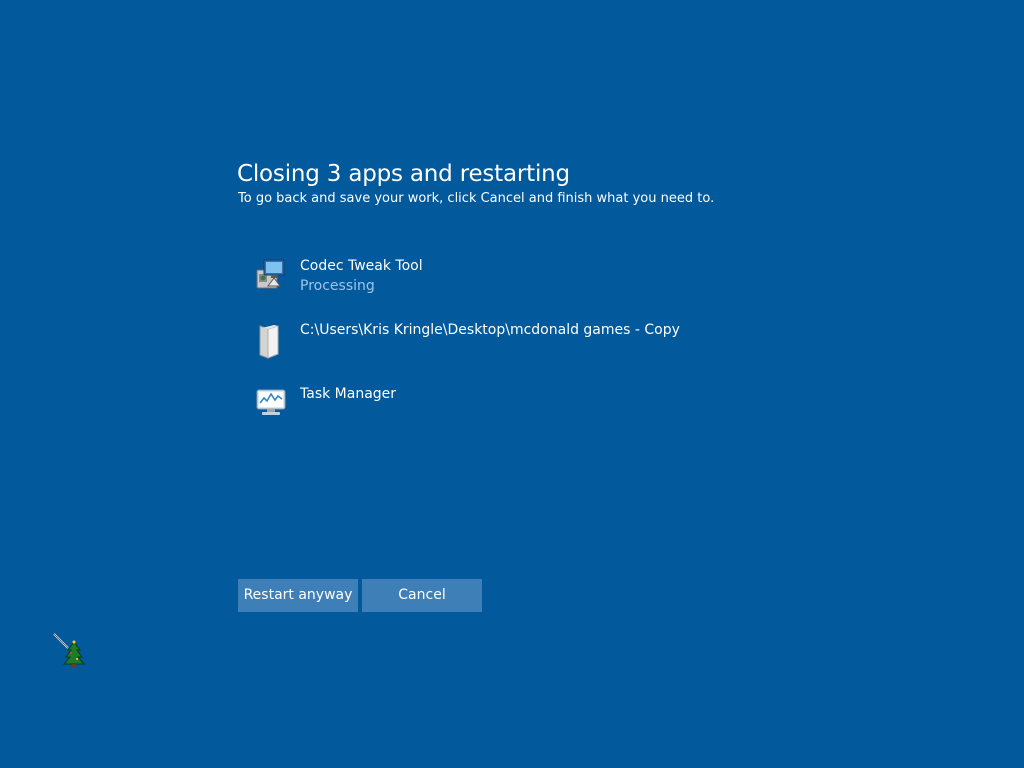  I want to click on app-name: Task Manager, so click(348, 394).